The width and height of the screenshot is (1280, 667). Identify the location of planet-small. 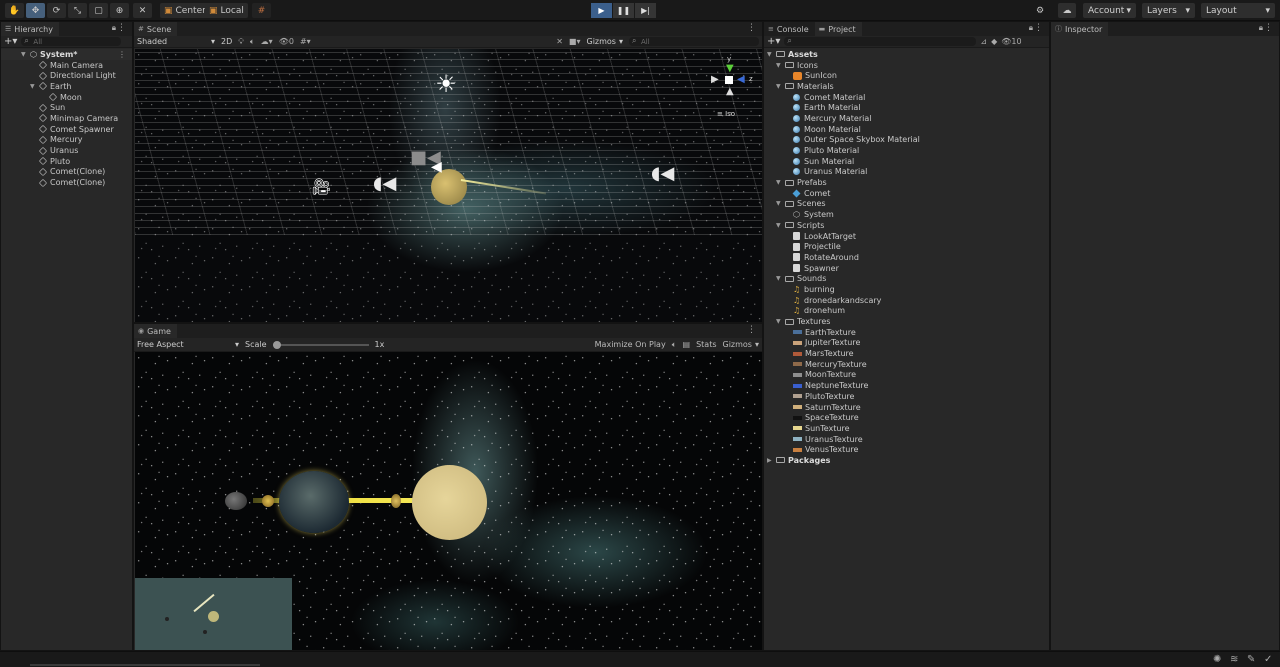
(268, 501).